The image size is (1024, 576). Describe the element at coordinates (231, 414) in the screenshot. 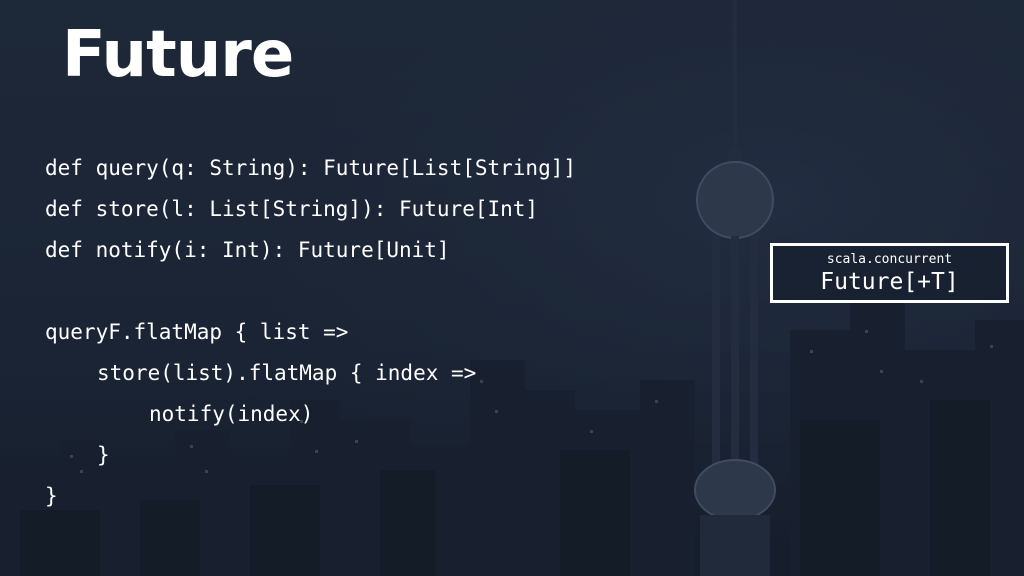

I see `code-line: notify(index)` at that location.